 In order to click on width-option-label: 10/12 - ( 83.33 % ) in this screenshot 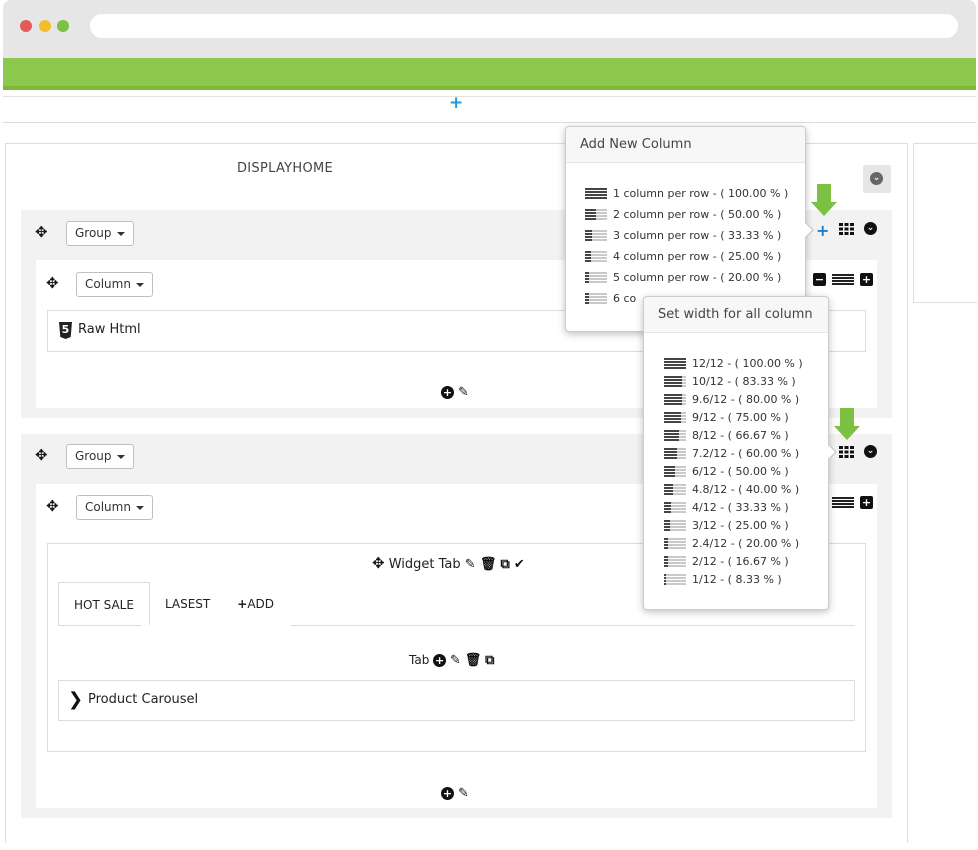, I will do `click(744, 381)`.